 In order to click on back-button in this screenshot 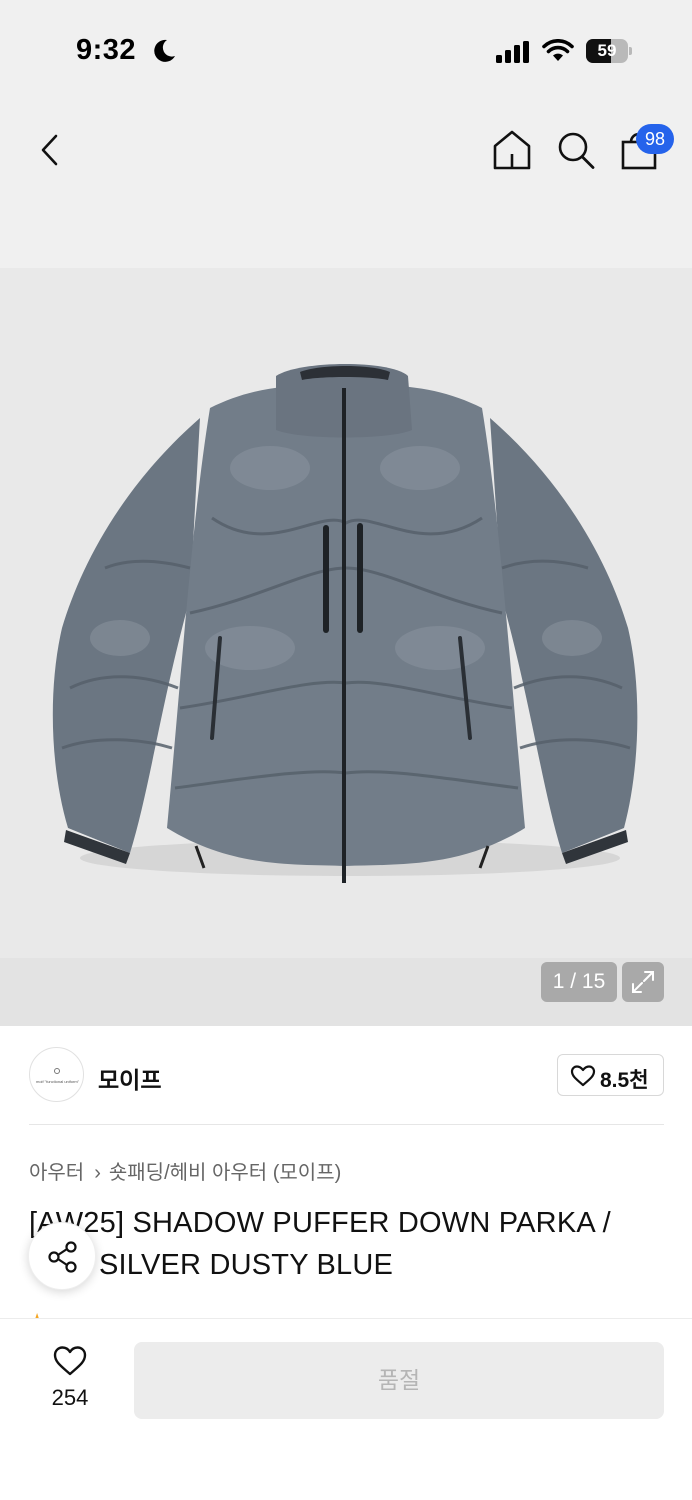, I will do `click(52, 150)`.